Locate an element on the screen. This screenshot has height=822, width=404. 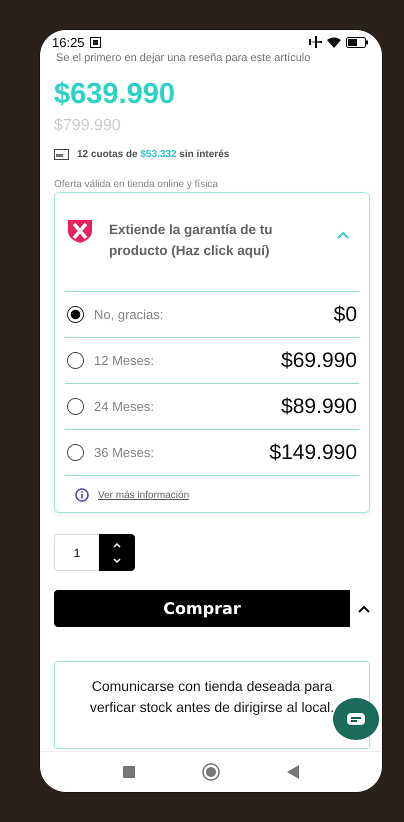
scroll-up-icon is located at coordinates (364, 608).